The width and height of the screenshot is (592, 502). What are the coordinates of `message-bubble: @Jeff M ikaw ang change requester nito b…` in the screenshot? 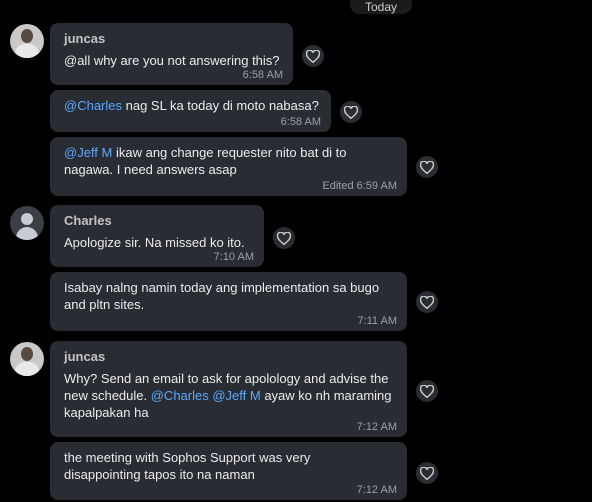 It's located at (228, 166).